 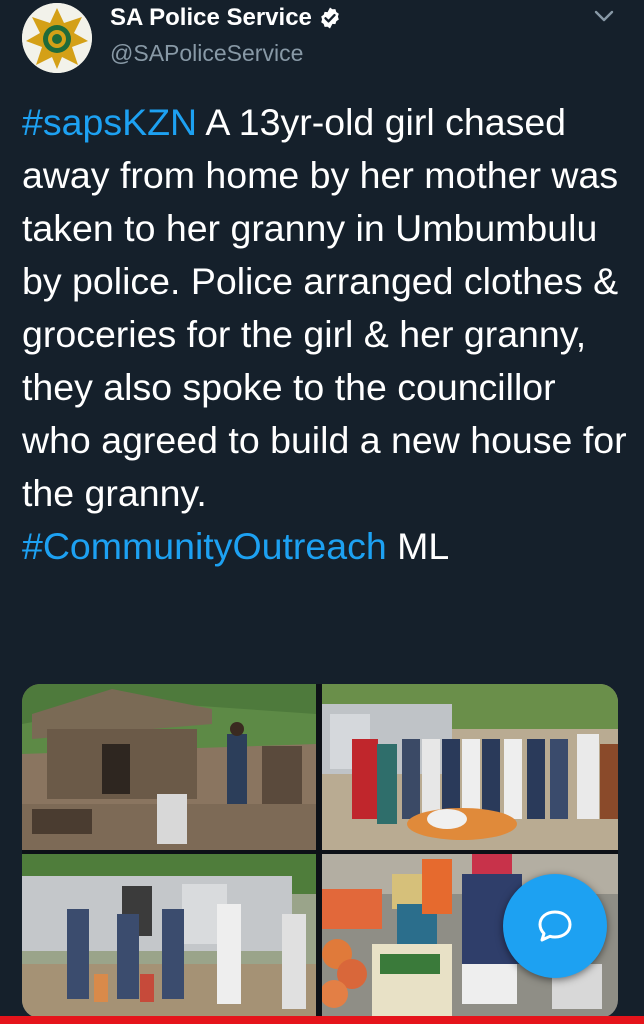 What do you see at coordinates (604, 16) in the screenshot?
I see `chevron-down-icon` at bounding box center [604, 16].